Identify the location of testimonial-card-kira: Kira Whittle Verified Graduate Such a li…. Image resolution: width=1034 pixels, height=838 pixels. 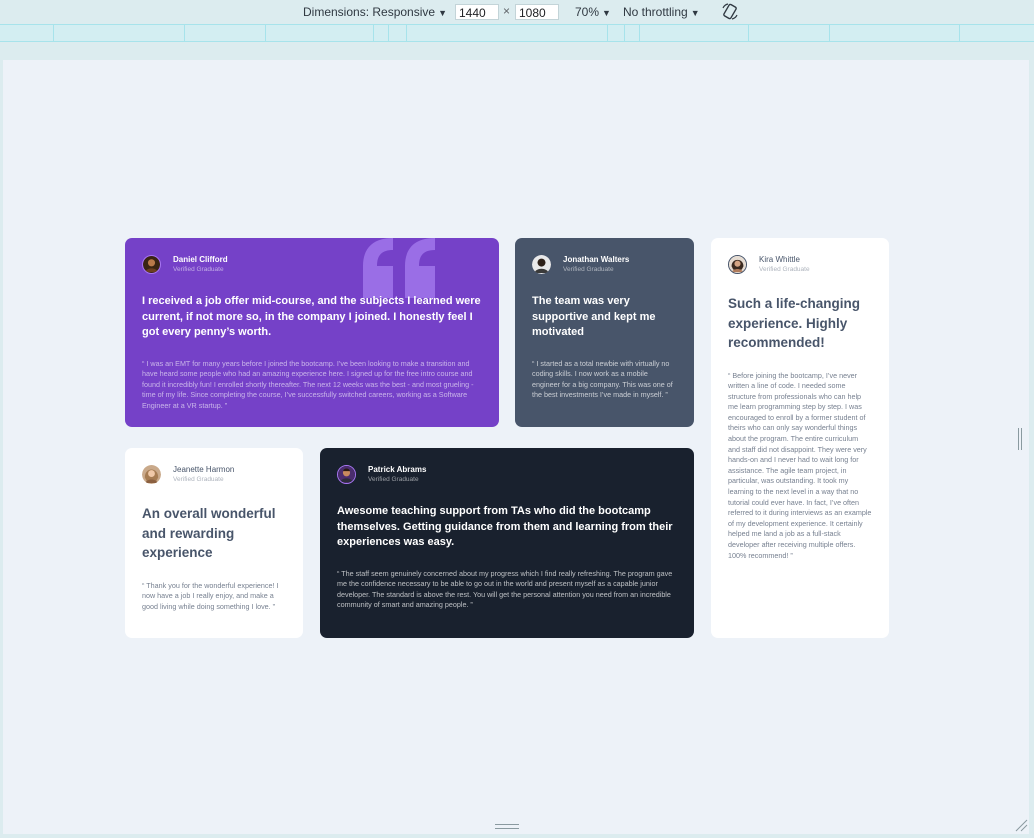
(800, 438).